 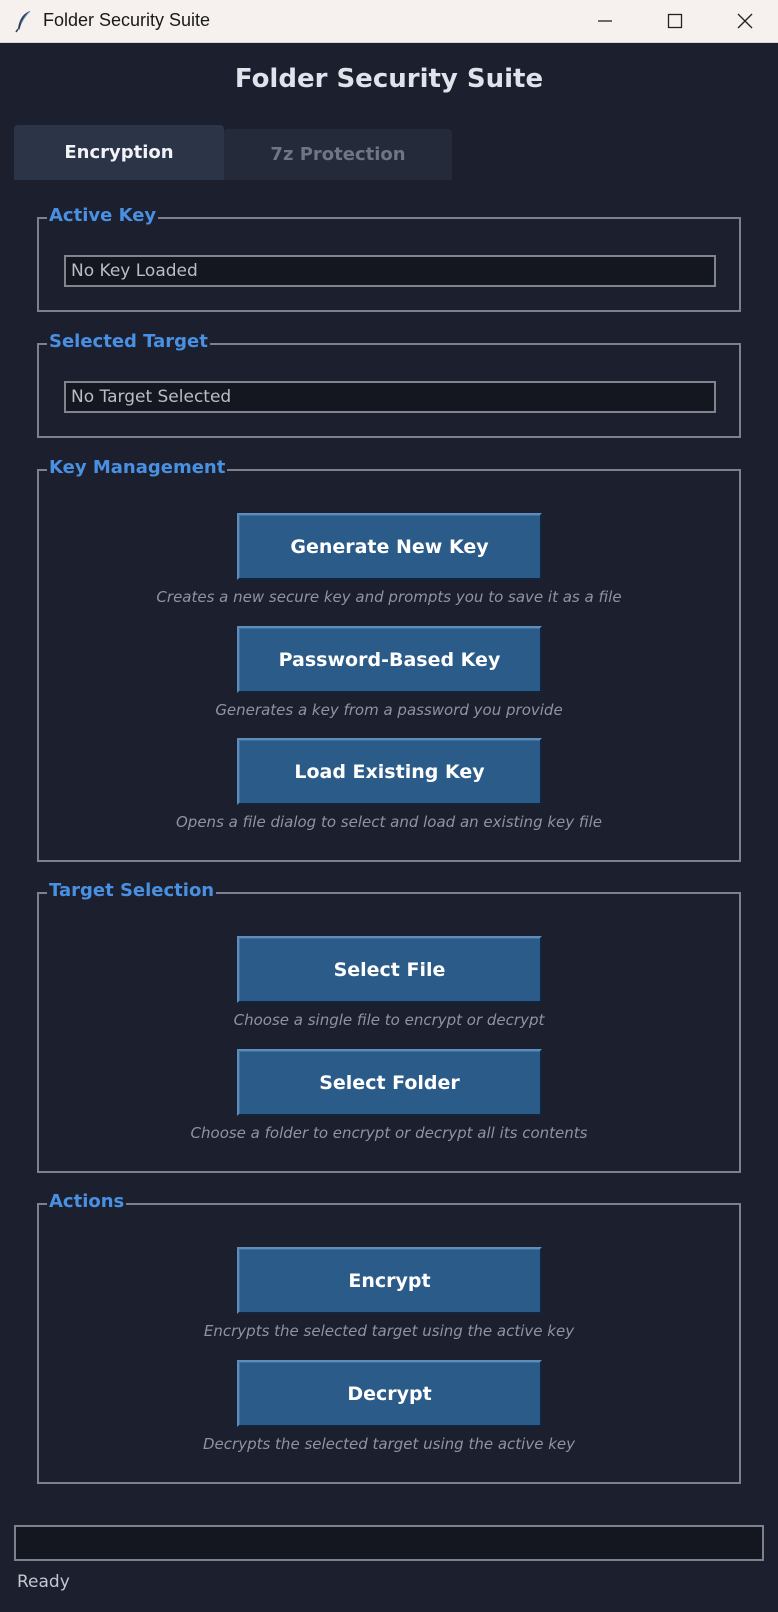 What do you see at coordinates (389, 1280) in the screenshot?
I see `encrypt-button: Encrypt` at bounding box center [389, 1280].